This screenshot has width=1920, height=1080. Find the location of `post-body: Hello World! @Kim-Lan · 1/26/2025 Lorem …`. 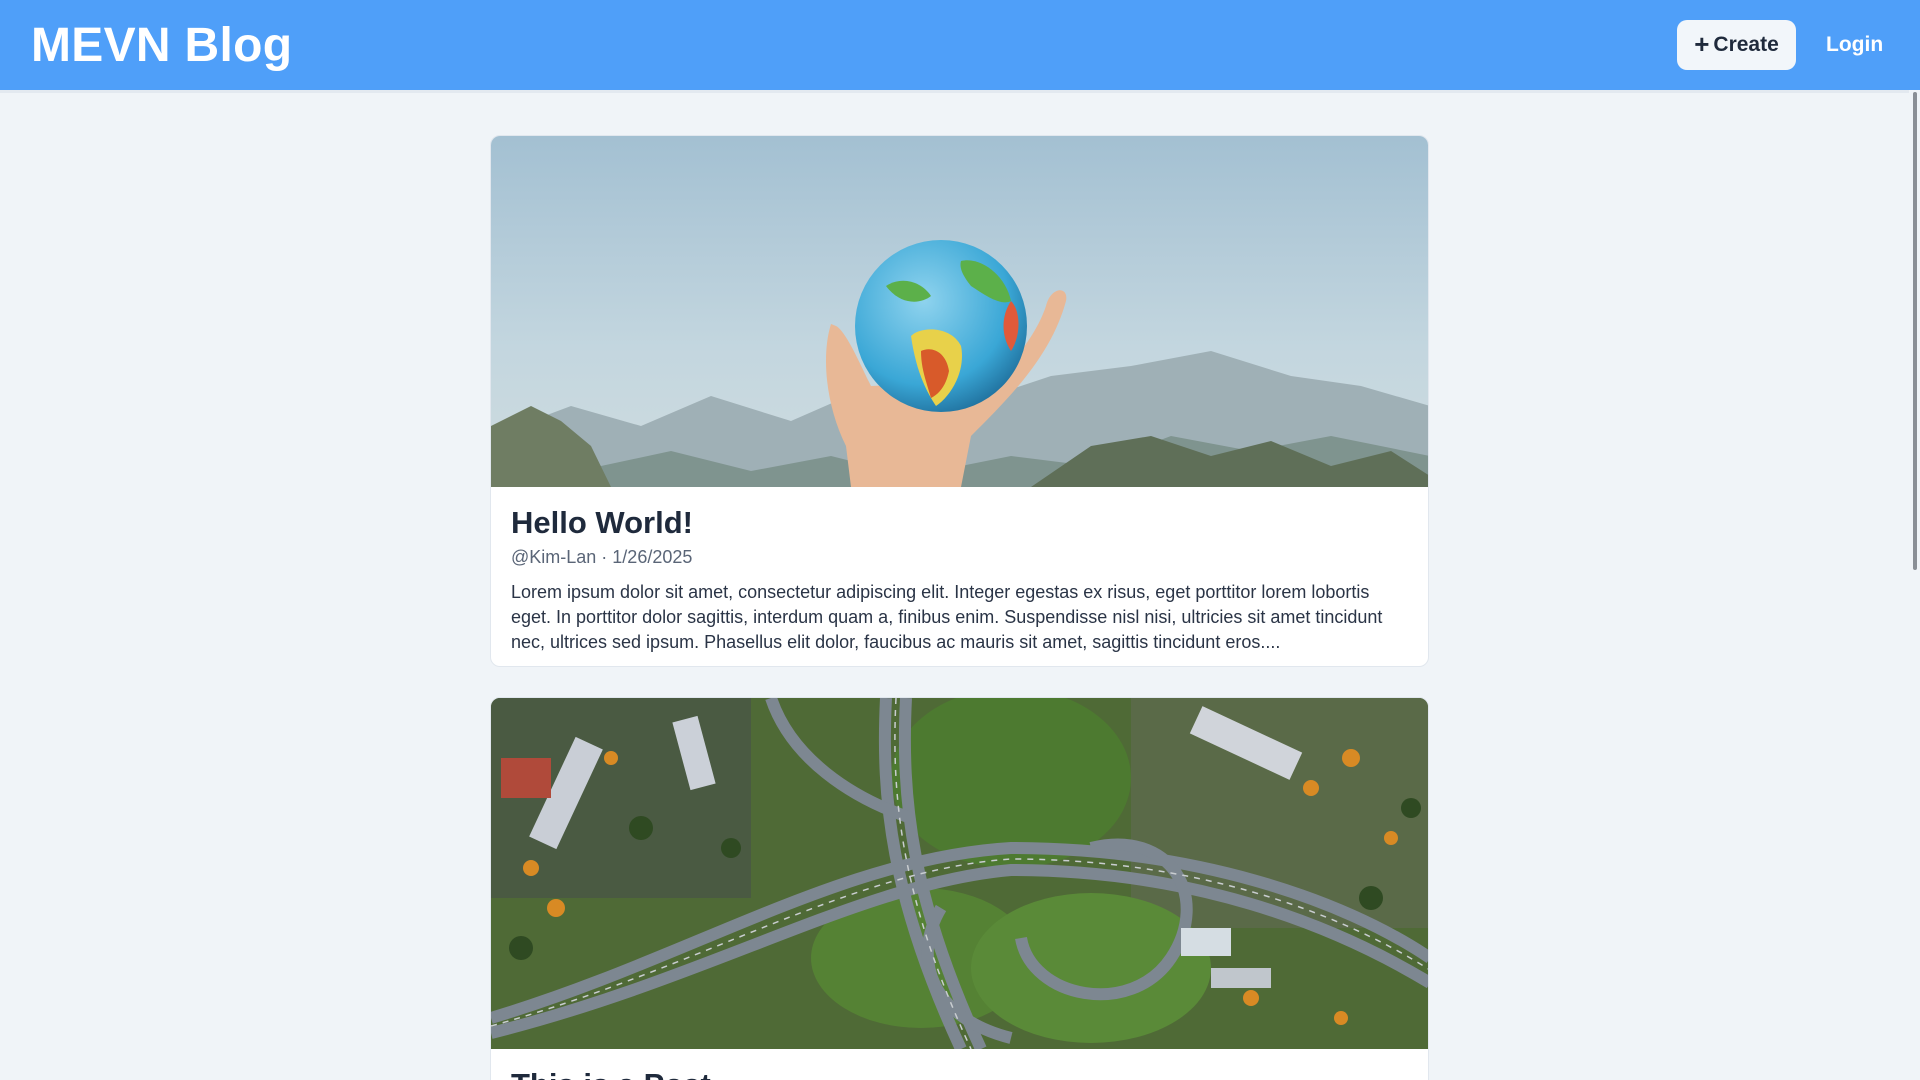

post-body: Hello World! @Kim-Lan · 1/26/2025 Lorem … is located at coordinates (959, 571).